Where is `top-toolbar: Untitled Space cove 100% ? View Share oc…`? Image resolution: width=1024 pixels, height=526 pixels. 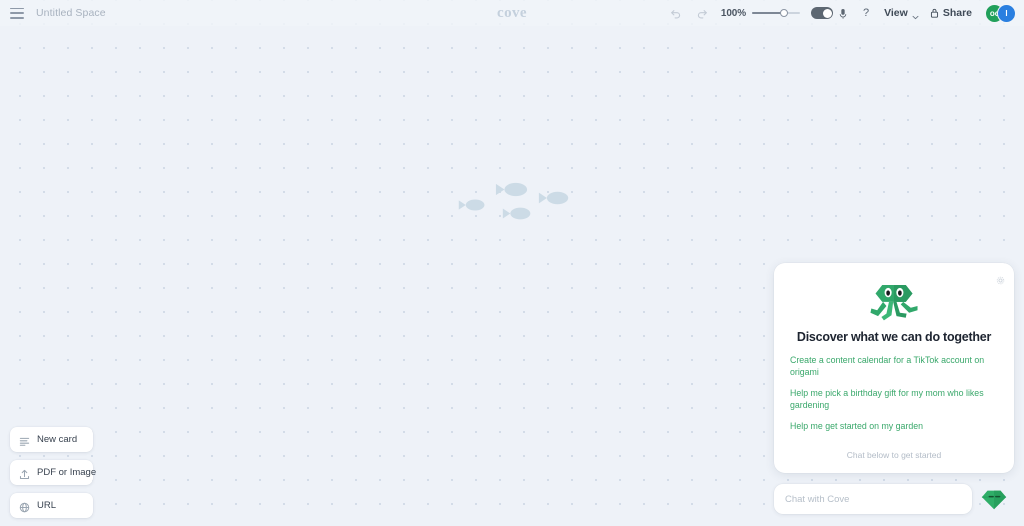 top-toolbar: Untitled Space cove 100% ? View Share oc… is located at coordinates (512, 13).